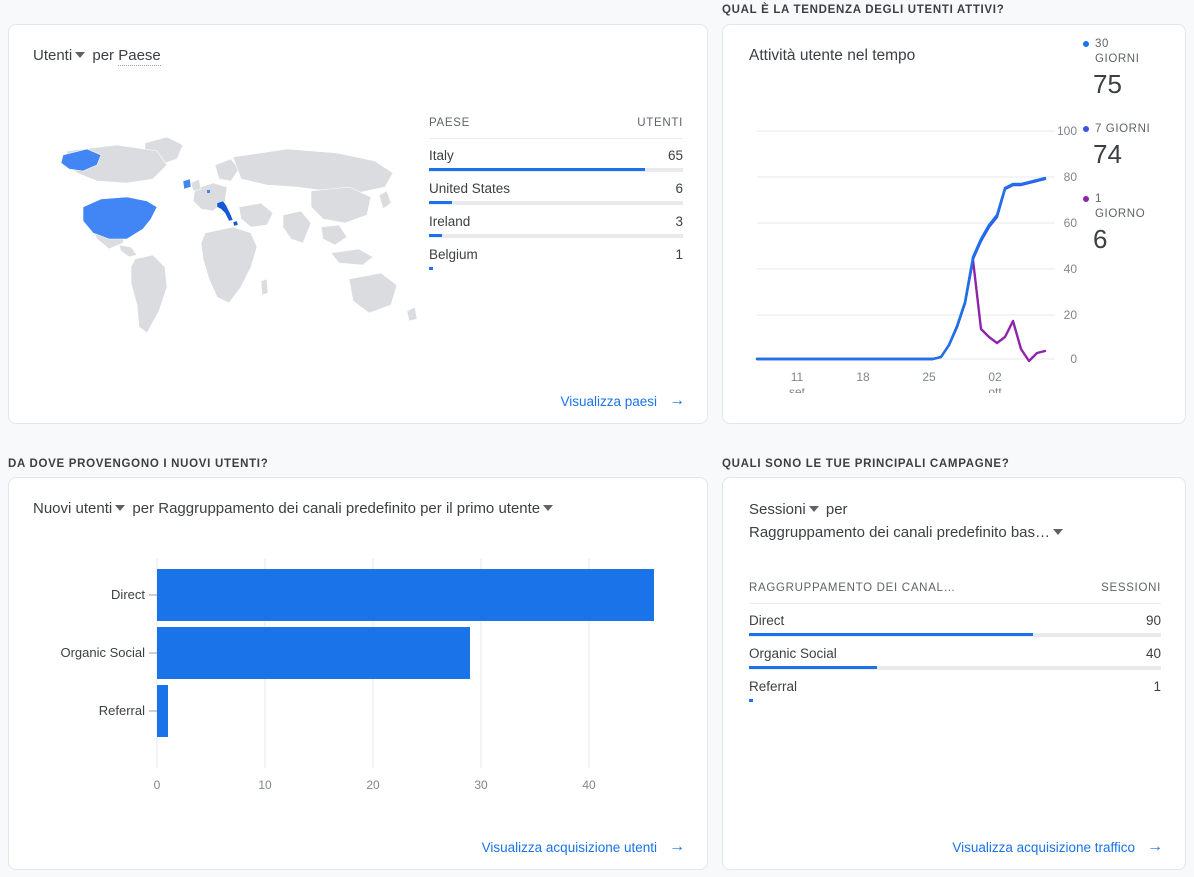 The width and height of the screenshot is (1194, 877). I want to click on svg-text: Direct, so click(128, 594).